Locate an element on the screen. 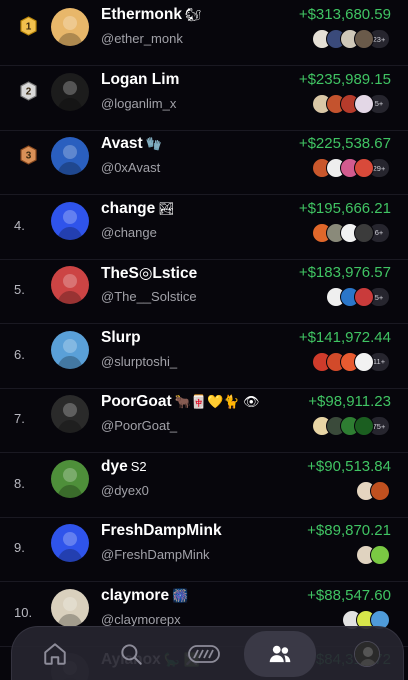 The width and height of the screenshot is (408, 680). user-handle: @slurptoshi_ is located at coordinates (139, 361).